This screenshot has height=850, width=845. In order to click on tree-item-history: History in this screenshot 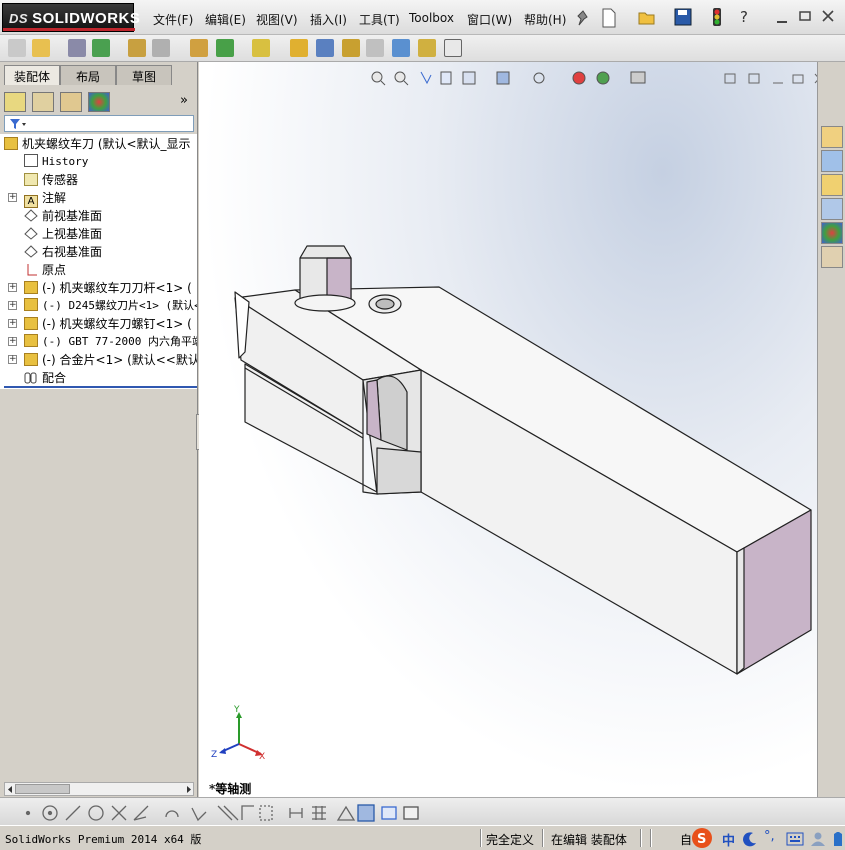, I will do `click(56, 162)`.